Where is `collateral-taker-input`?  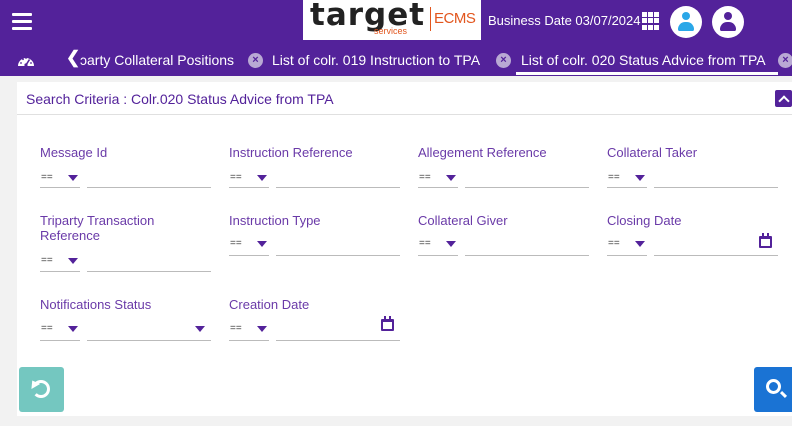 collateral-taker-input is located at coordinates (716, 187).